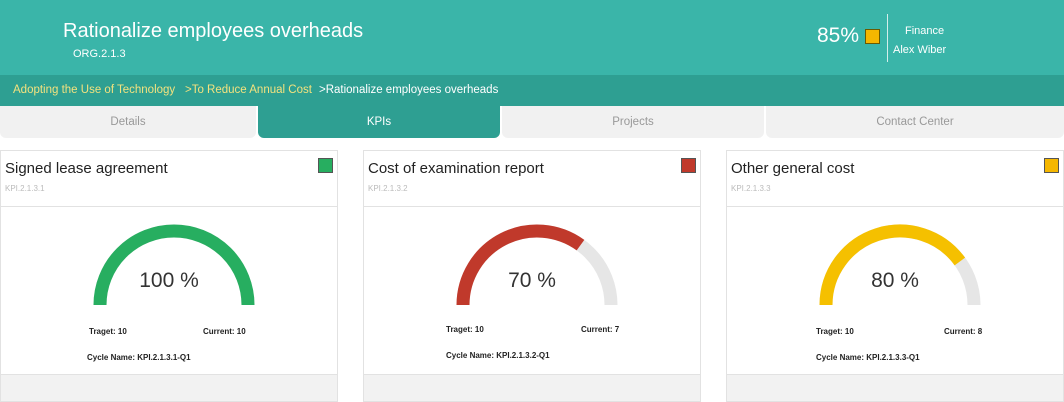  What do you see at coordinates (409, 90) in the screenshot?
I see `breadcrumb-item-current: >Rationalize employees overheads` at bounding box center [409, 90].